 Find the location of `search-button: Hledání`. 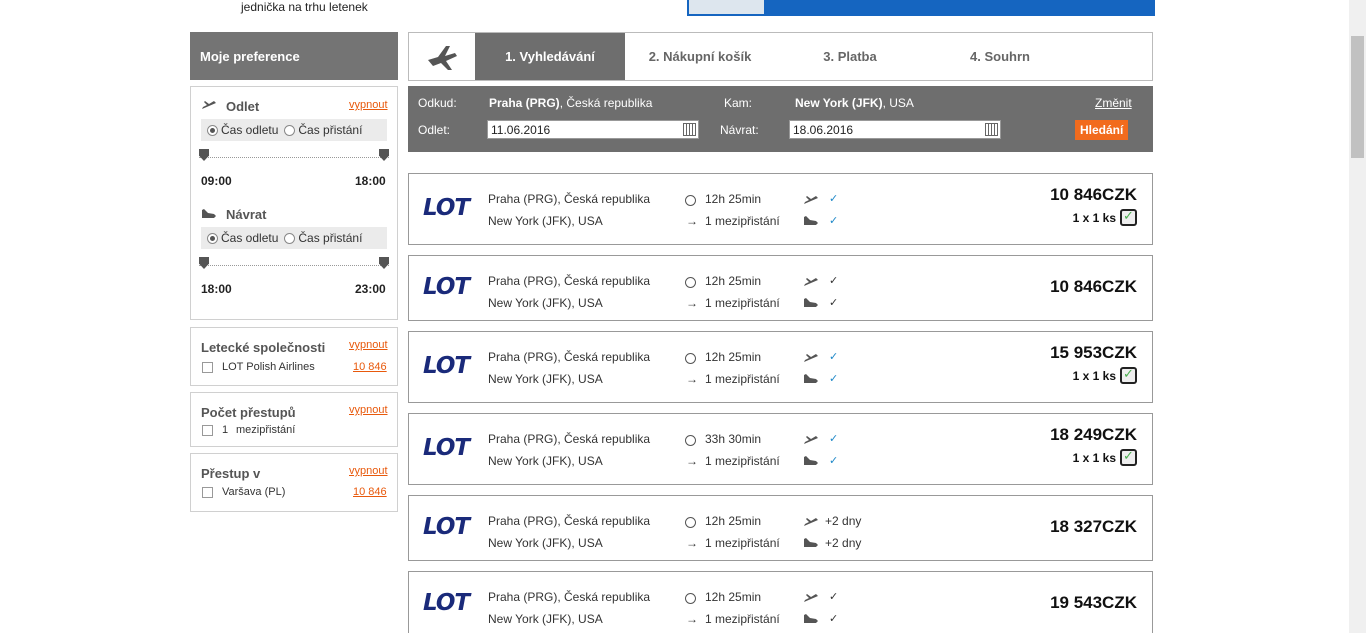

search-button: Hledání is located at coordinates (1102, 130).